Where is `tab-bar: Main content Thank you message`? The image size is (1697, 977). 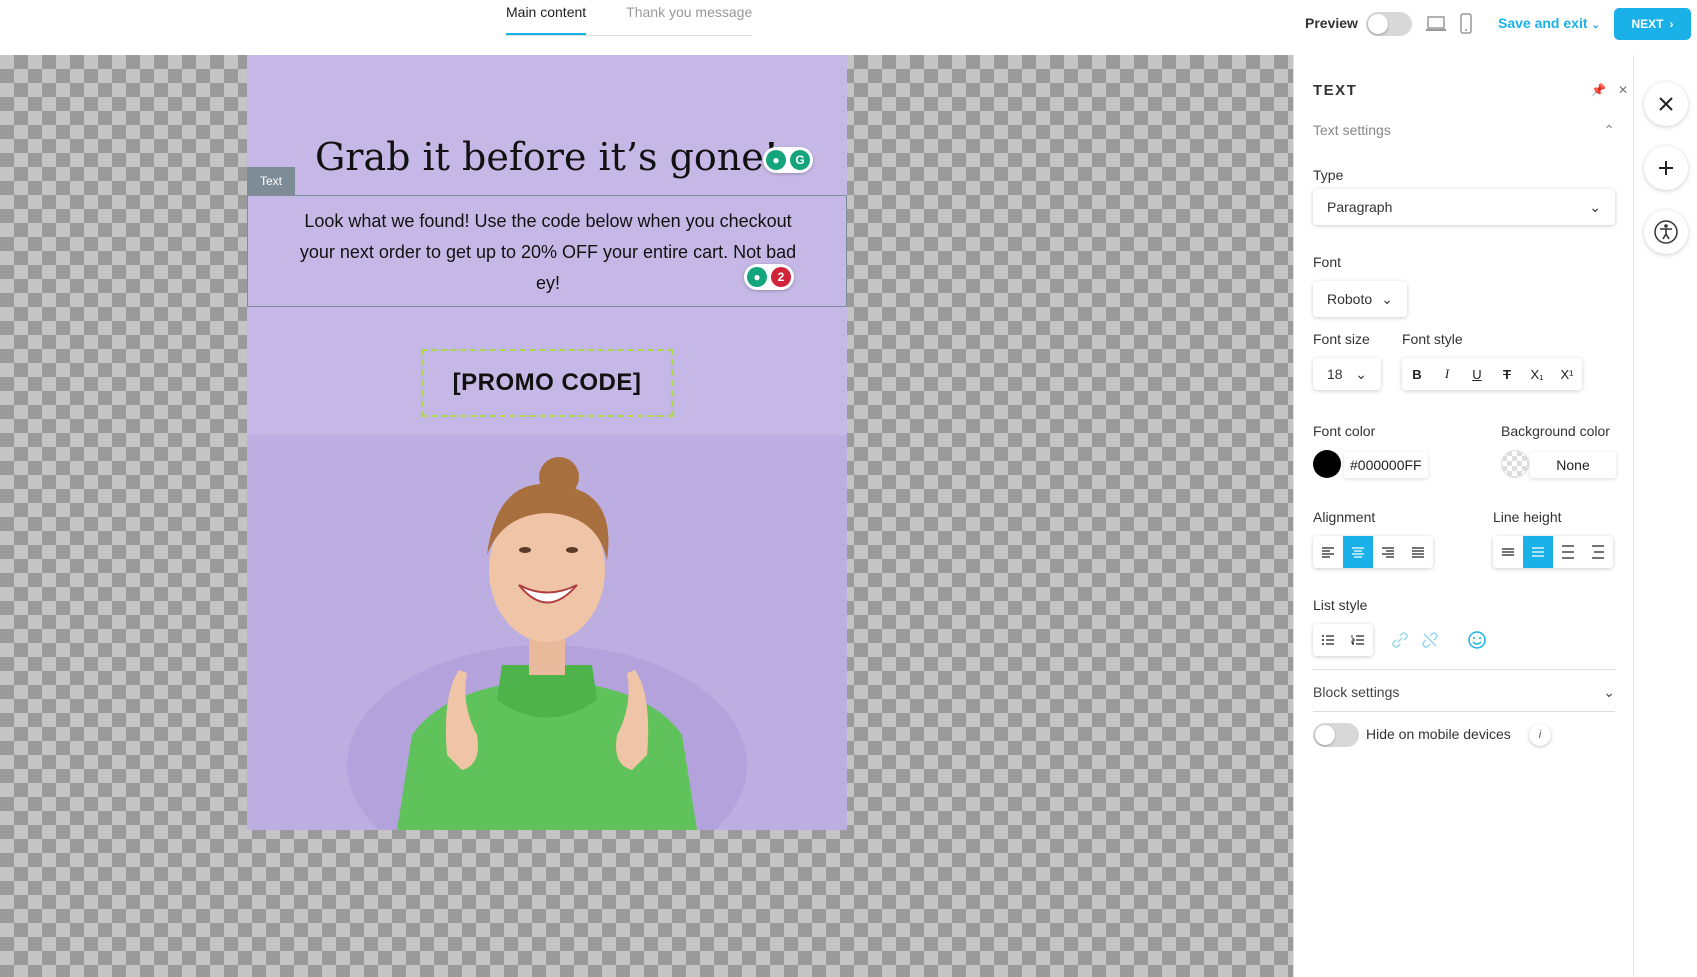 tab-bar: Main content Thank you message is located at coordinates (629, 18).